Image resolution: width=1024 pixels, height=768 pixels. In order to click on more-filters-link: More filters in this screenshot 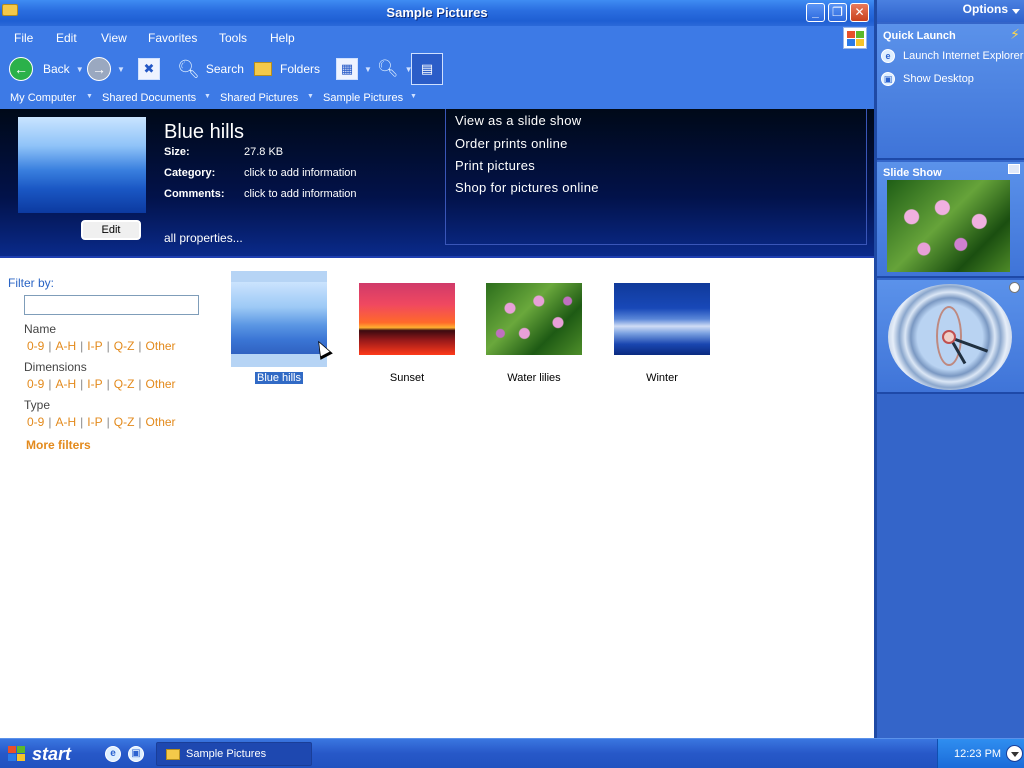, I will do `click(58, 445)`.